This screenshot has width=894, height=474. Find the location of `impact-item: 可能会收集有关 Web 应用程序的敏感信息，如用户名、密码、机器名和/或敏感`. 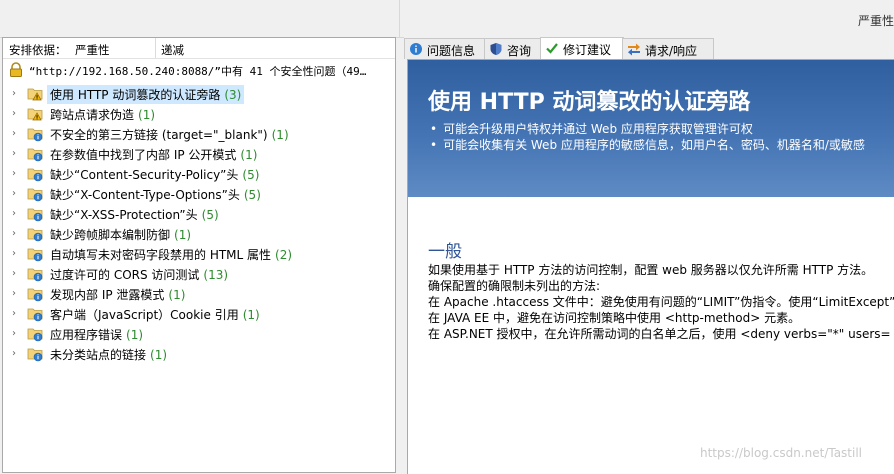

impact-item: 可能会收集有关 Web 应用程序的敏感信息，如用户名、密码、机器名和/或敏感 is located at coordinates (647, 144).